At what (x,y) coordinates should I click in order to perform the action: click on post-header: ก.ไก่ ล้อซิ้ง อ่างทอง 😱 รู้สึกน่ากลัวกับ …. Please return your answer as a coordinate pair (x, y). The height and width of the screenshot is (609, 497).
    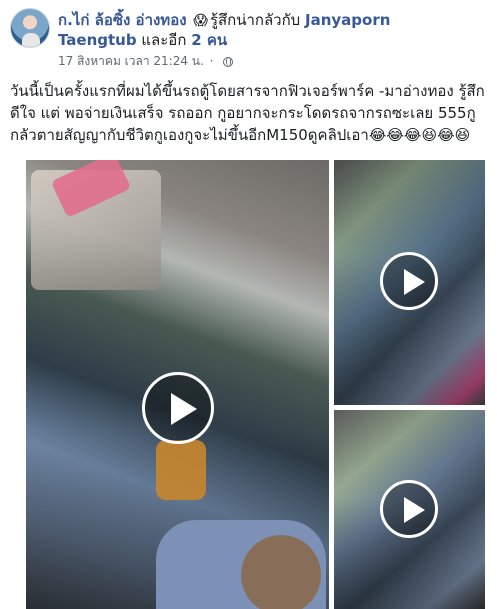
    Looking at the image, I should click on (250, 44).